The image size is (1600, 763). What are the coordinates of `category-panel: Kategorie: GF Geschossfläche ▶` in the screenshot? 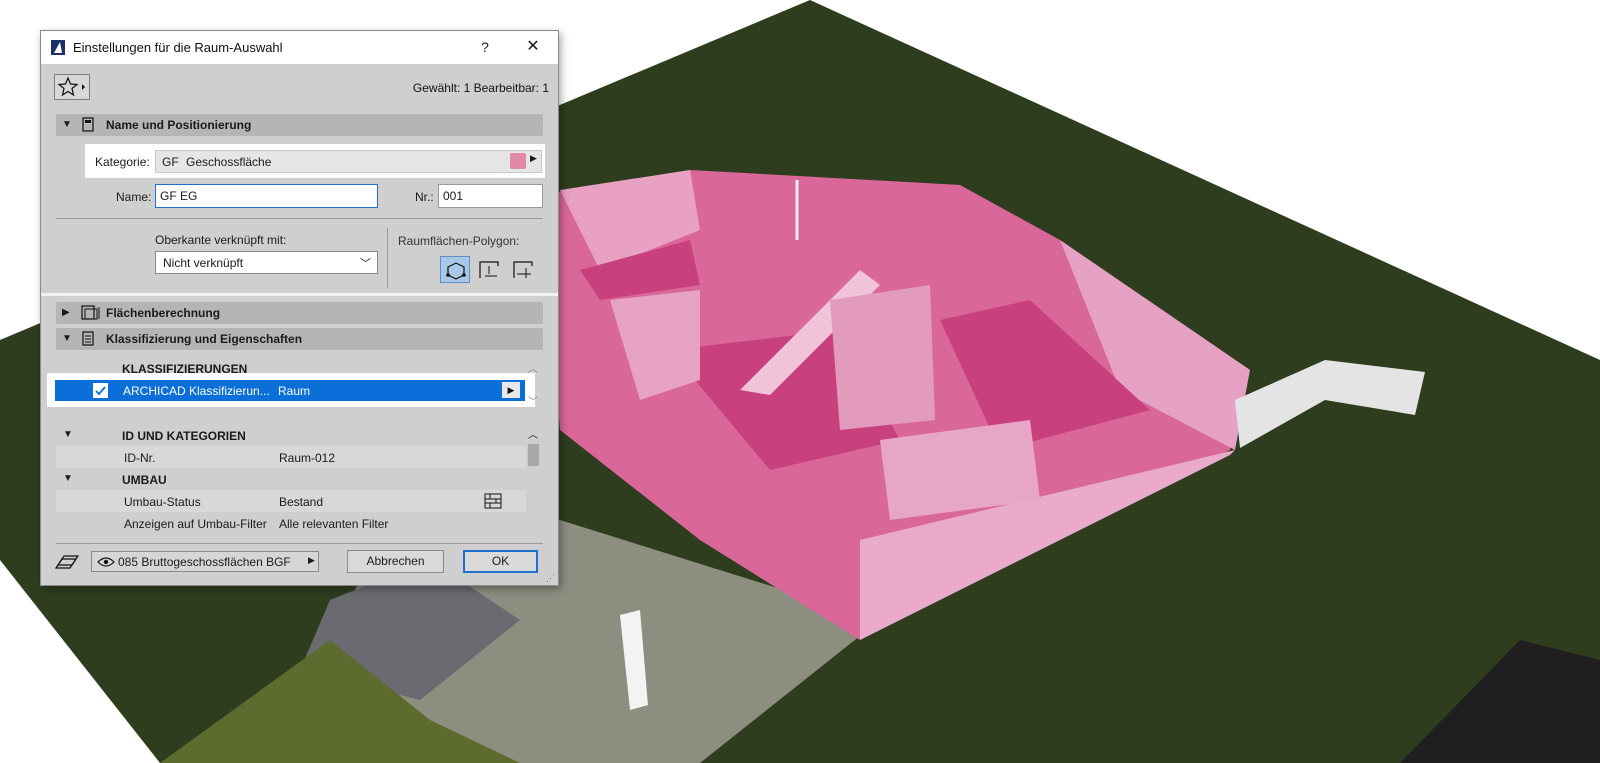 It's located at (315, 161).